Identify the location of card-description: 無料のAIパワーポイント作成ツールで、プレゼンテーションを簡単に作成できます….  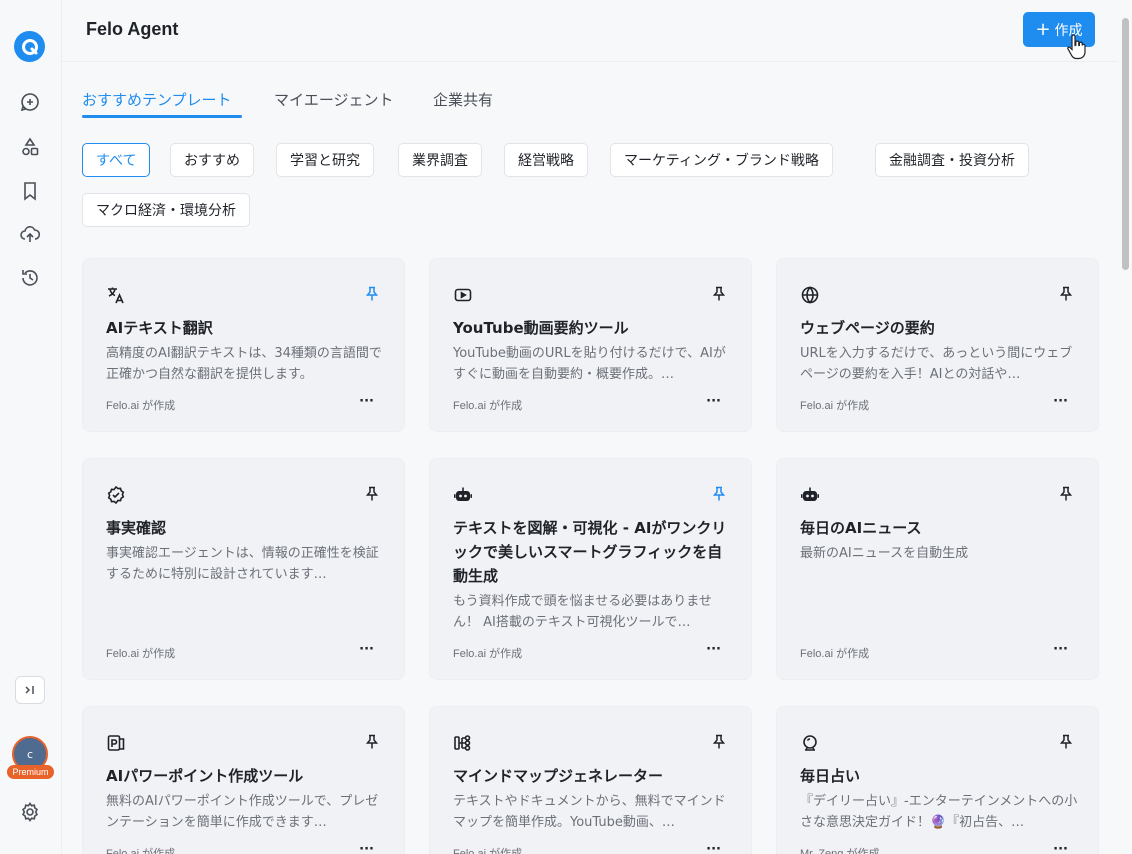
(242, 812).